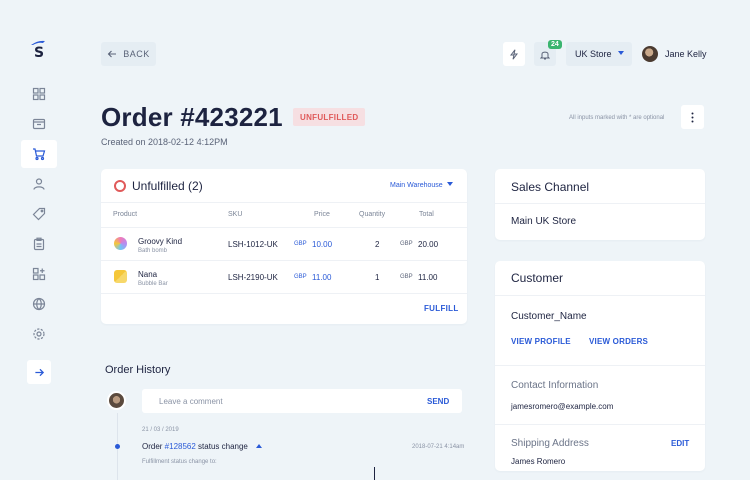  I want to click on arrow-left-icon, so click(112, 54).